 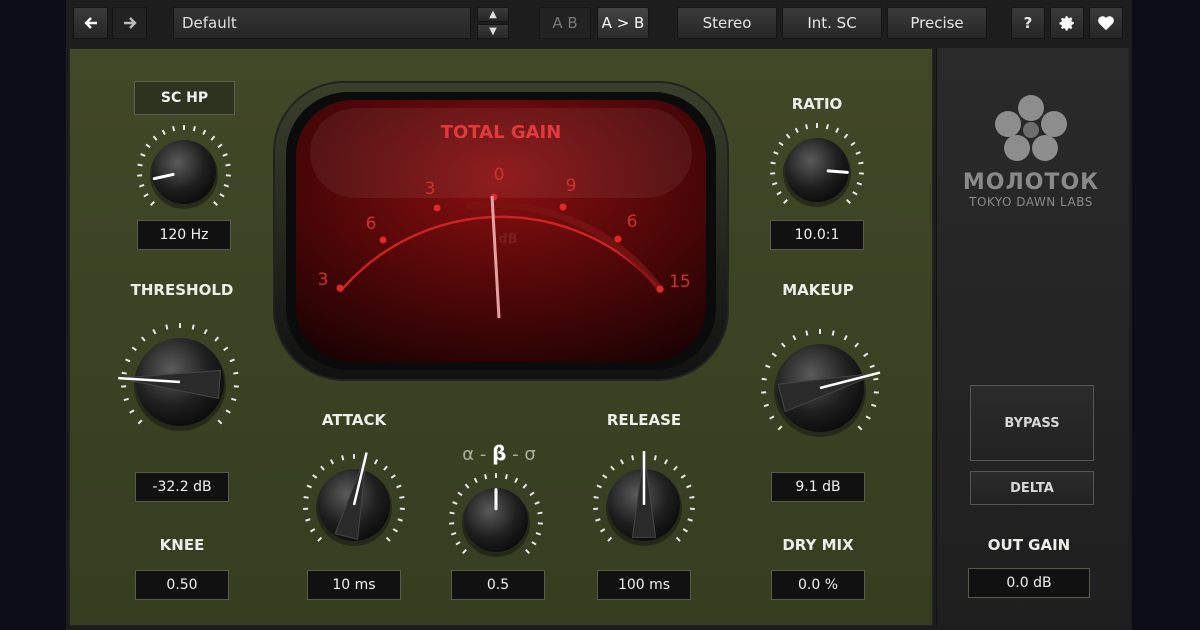 I want to click on ab-button: A B, so click(x=565, y=23).